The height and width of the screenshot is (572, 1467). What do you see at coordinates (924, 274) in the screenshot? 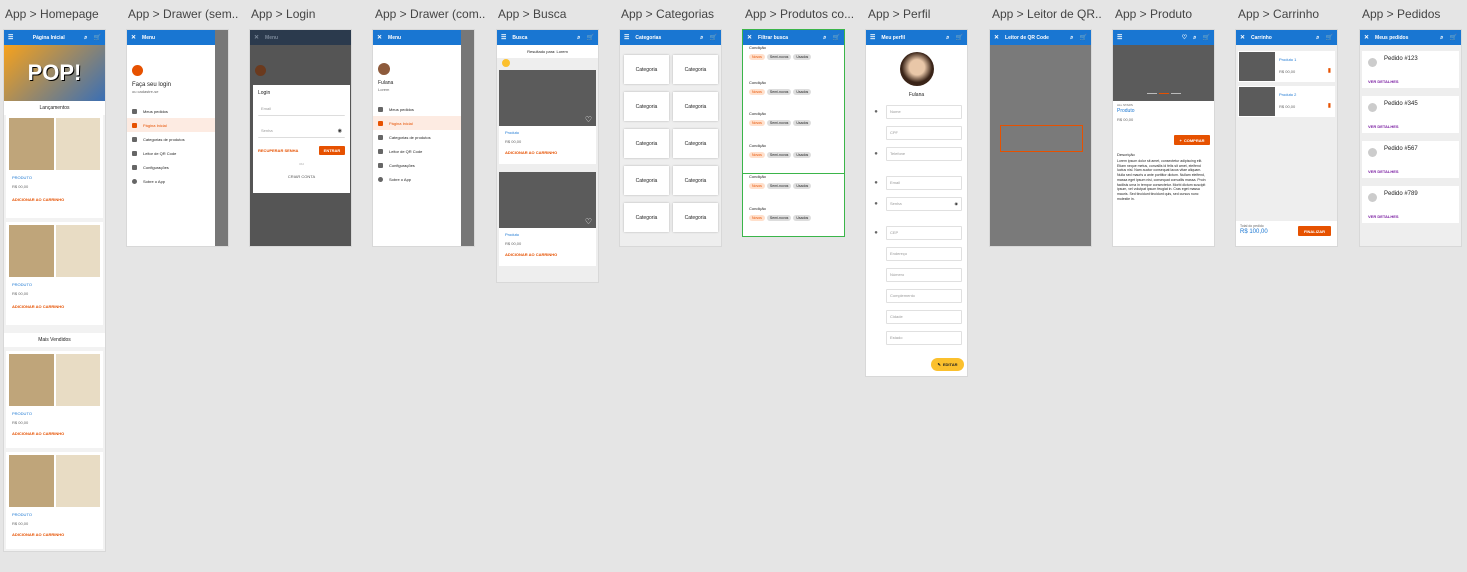
I see `profile-input: Número` at bounding box center [924, 274].